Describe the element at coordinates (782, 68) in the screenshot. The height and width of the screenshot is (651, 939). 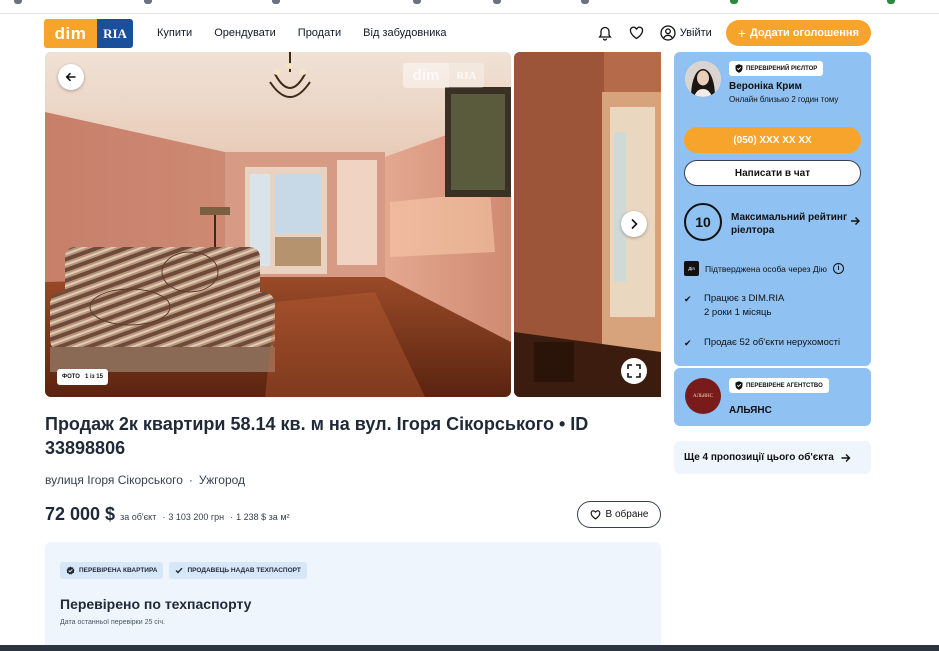
I see `verified-realtor-label: ПЕРЕВІРЕНИЙ РІЄЛТОР` at that location.